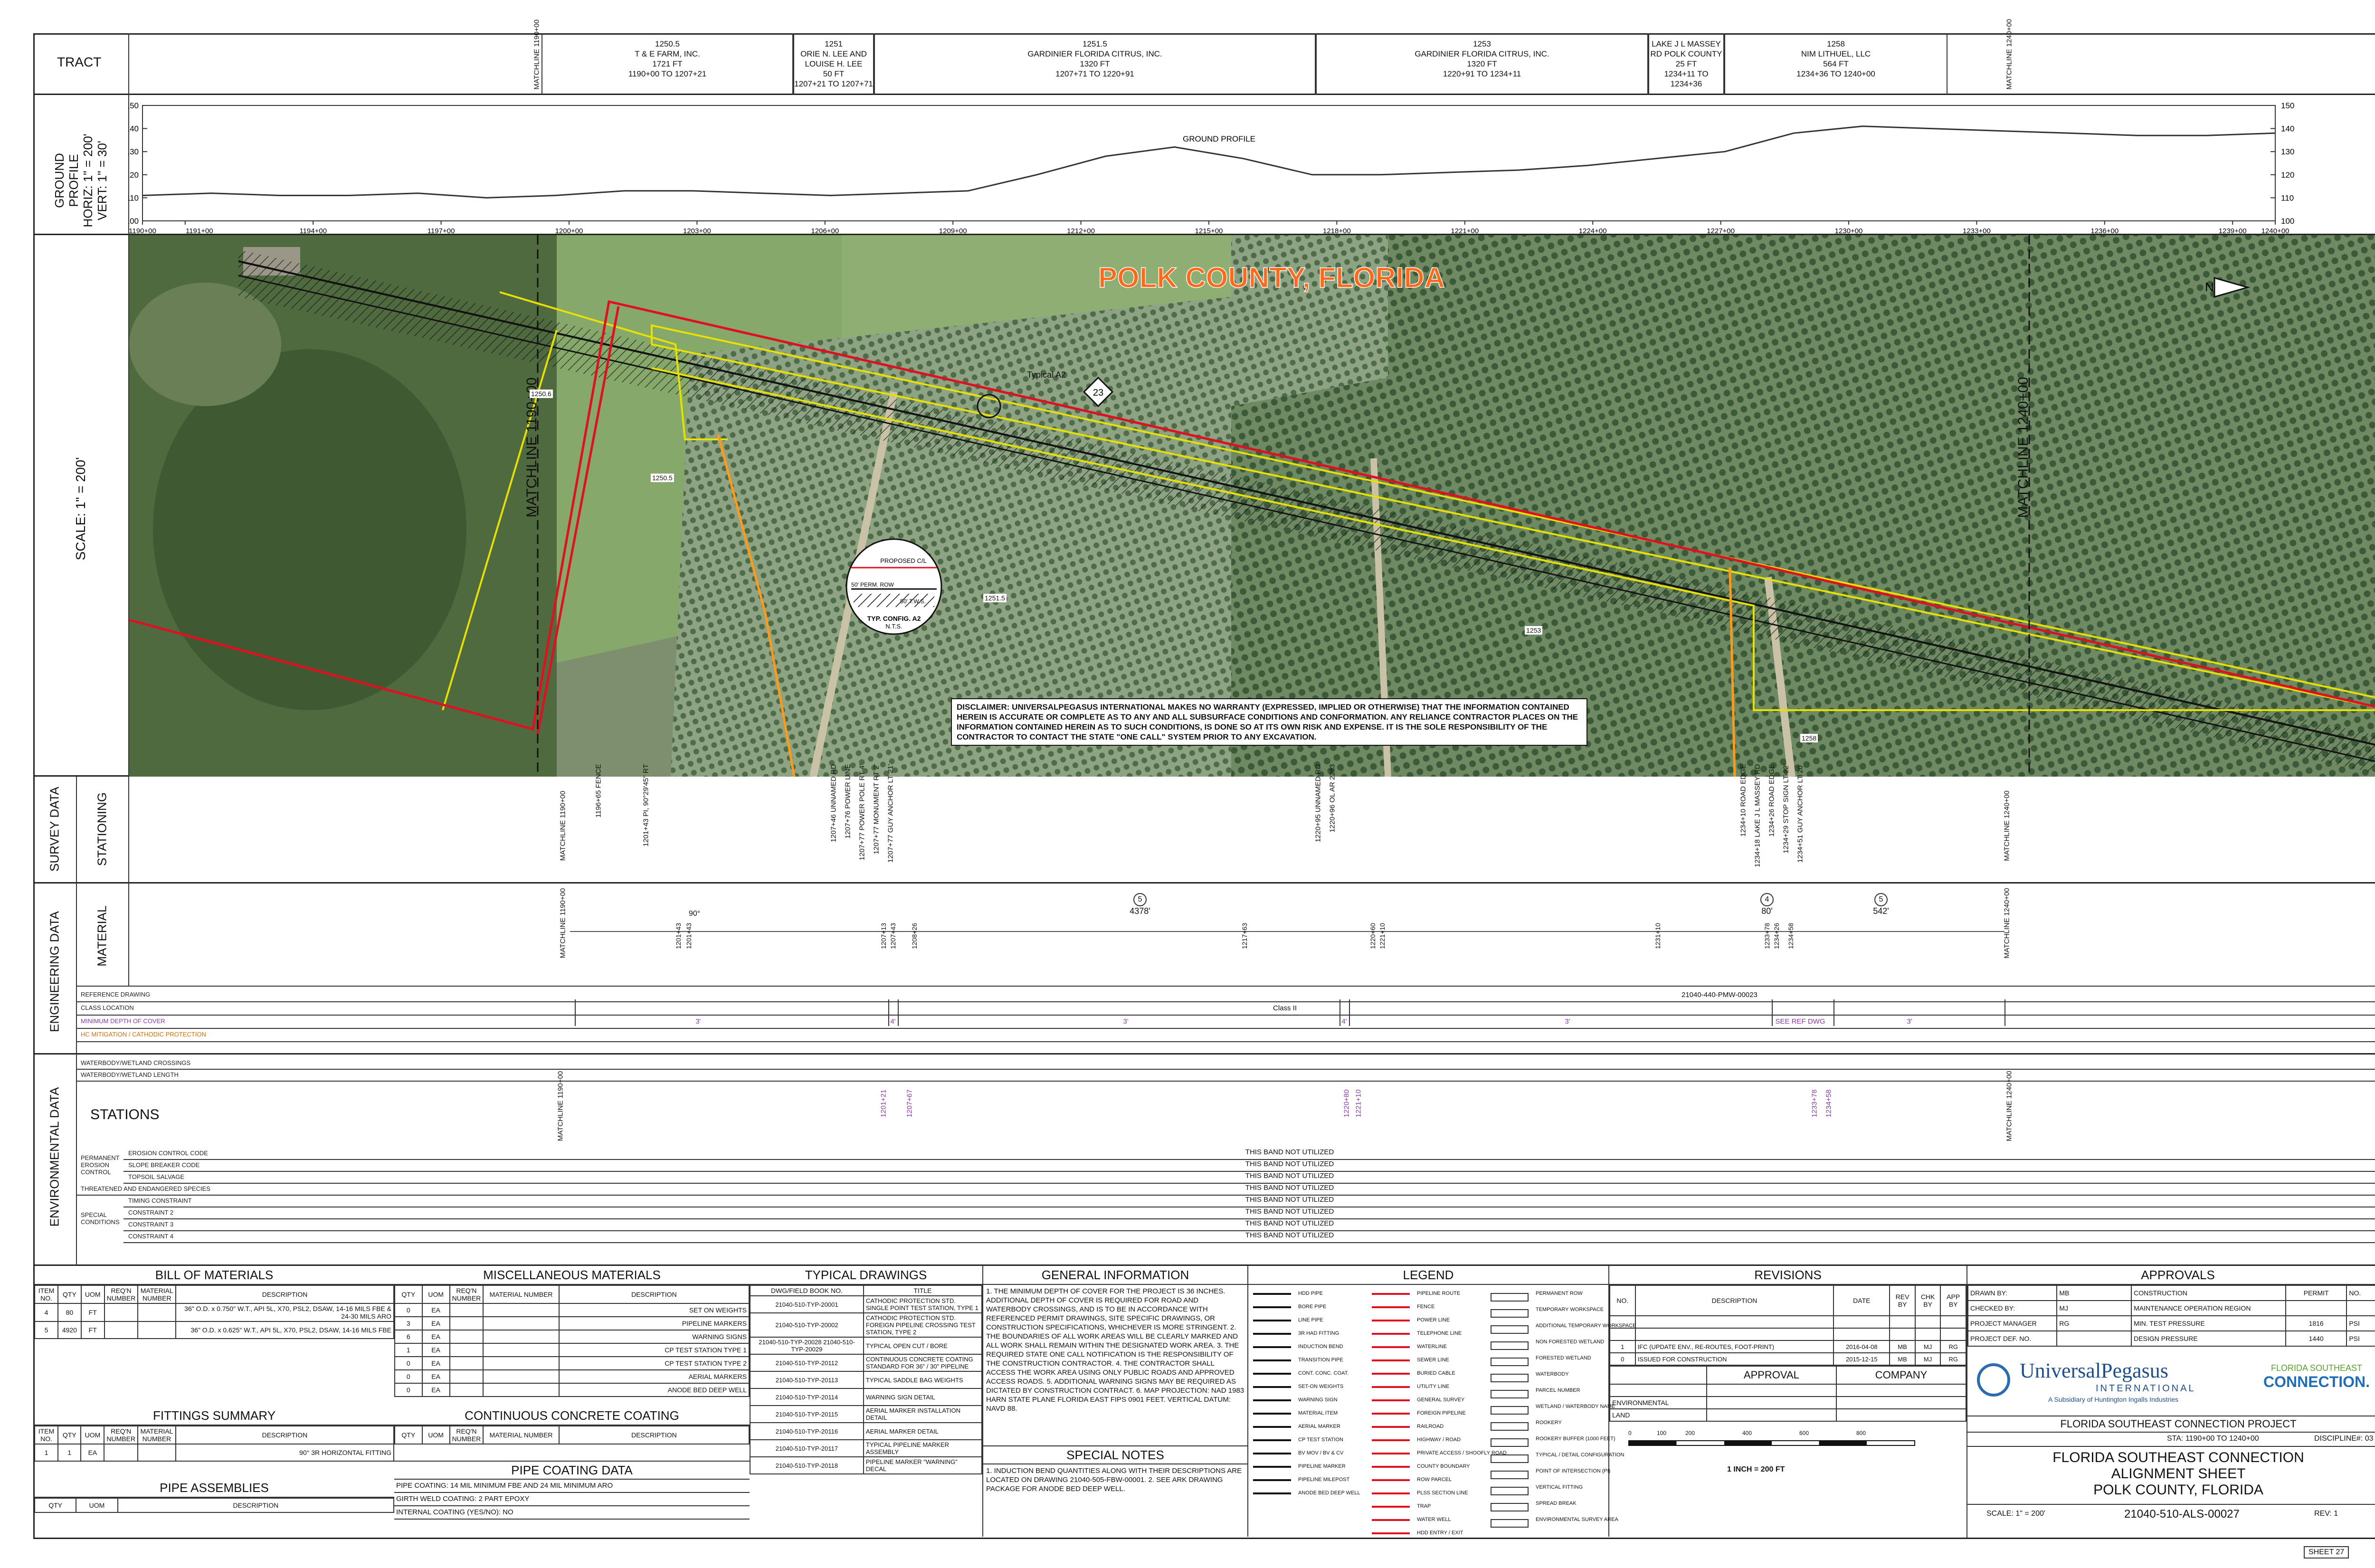  Describe the element at coordinates (1556, 1503) in the screenshot. I see `legend-item: SPREAD BREAK` at that location.